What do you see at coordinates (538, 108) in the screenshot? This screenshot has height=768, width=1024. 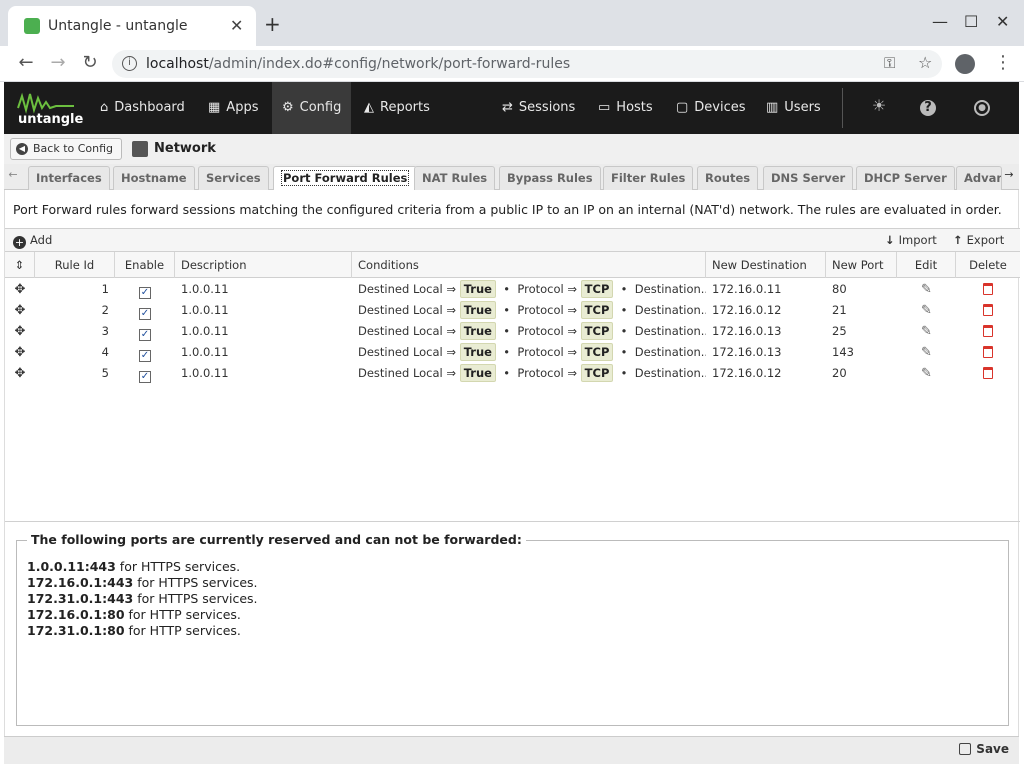 I see `nav-sessions: ⇄ Sessions` at bounding box center [538, 108].